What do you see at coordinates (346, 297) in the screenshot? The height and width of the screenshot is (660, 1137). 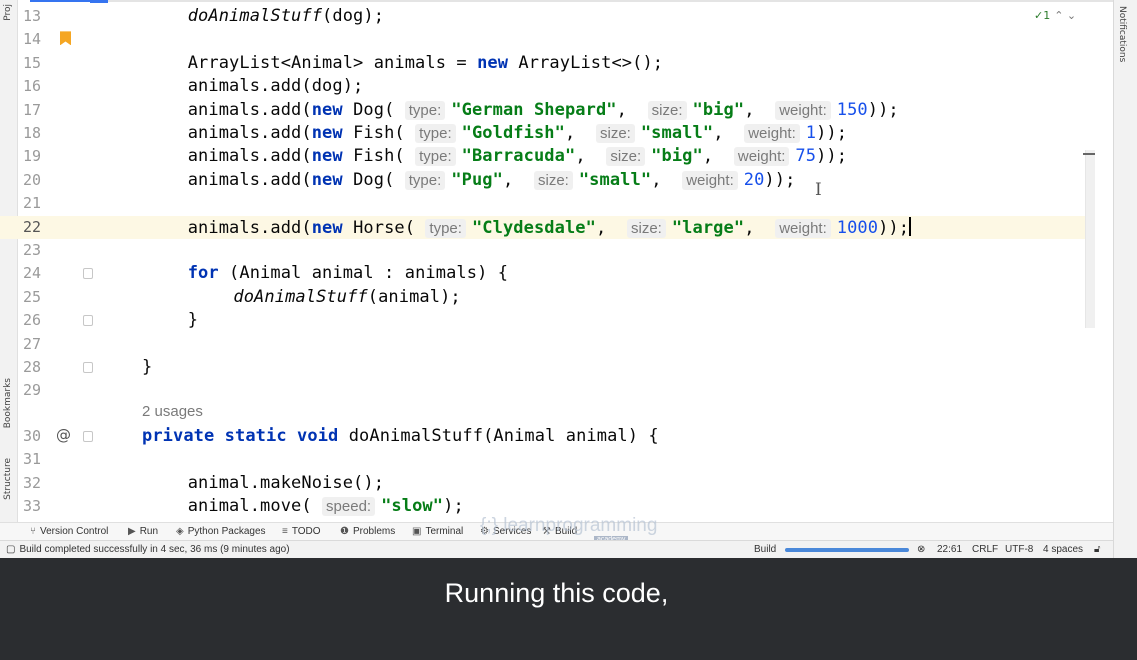 I see `code-text: doAnimalStuff(animal);` at bounding box center [346, 297].